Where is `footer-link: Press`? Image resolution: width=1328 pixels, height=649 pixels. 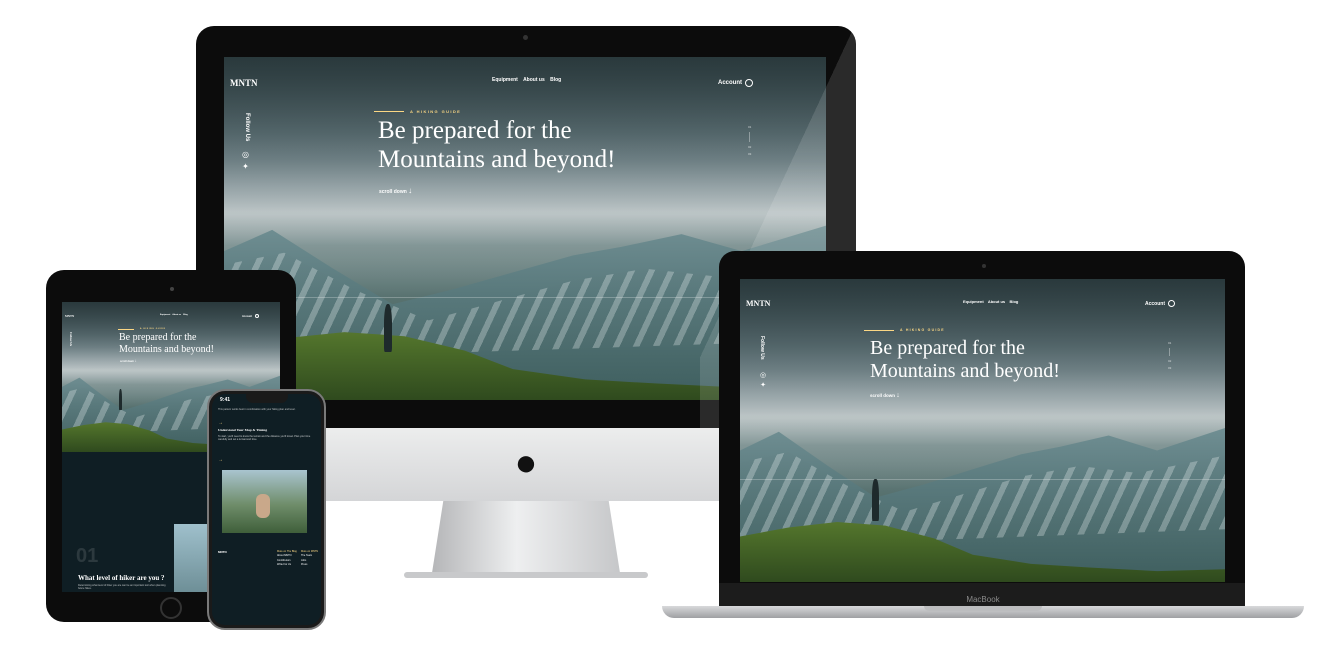
footer-link: Press is located at coordinates (310, 565).